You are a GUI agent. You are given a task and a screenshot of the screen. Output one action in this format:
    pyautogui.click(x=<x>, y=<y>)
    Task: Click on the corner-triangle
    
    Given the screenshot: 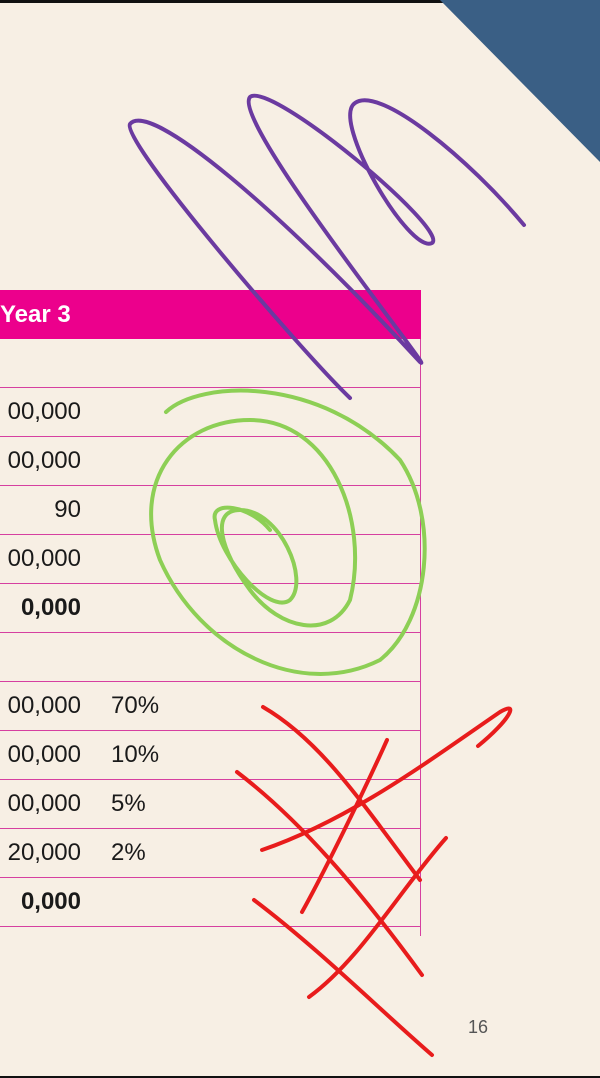 What is the action you would take?
    pyautogui.click(x=520, y=81)
    